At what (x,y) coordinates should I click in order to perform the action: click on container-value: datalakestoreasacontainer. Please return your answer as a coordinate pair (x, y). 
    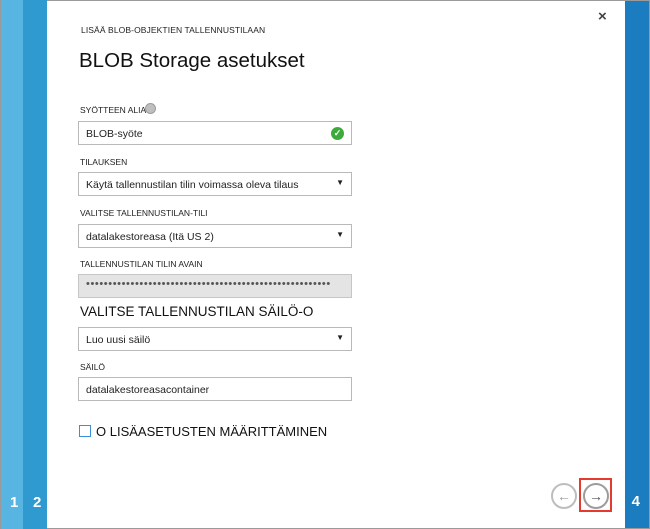
    Looking at the image, I should click on (148, 390).